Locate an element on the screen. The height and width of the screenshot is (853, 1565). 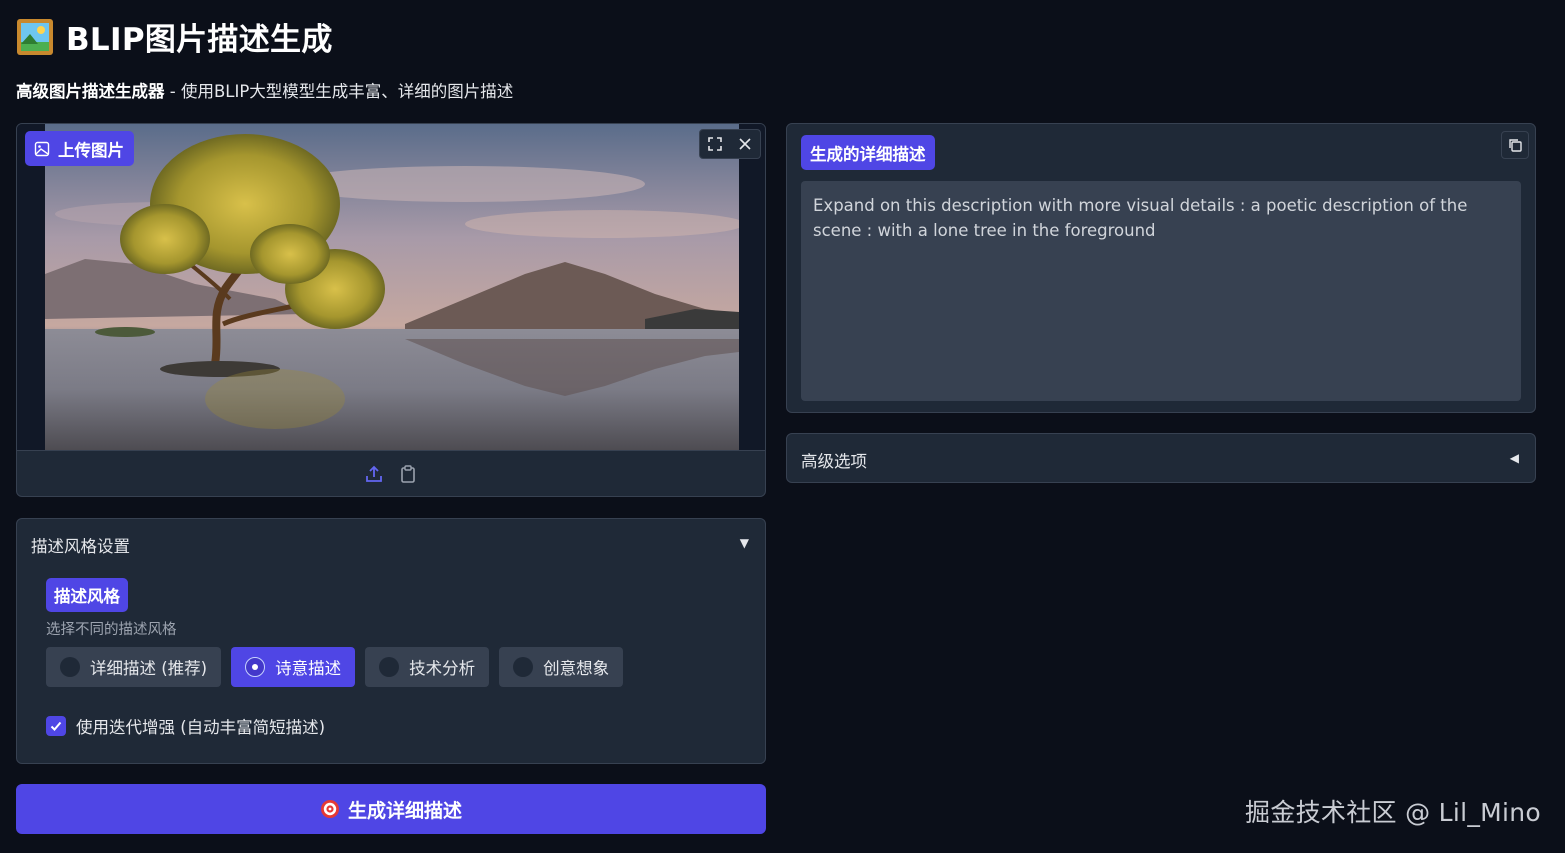
watermark: 掘金技术社区 @ Lil_Mino is located at coordinates (1393, 812).